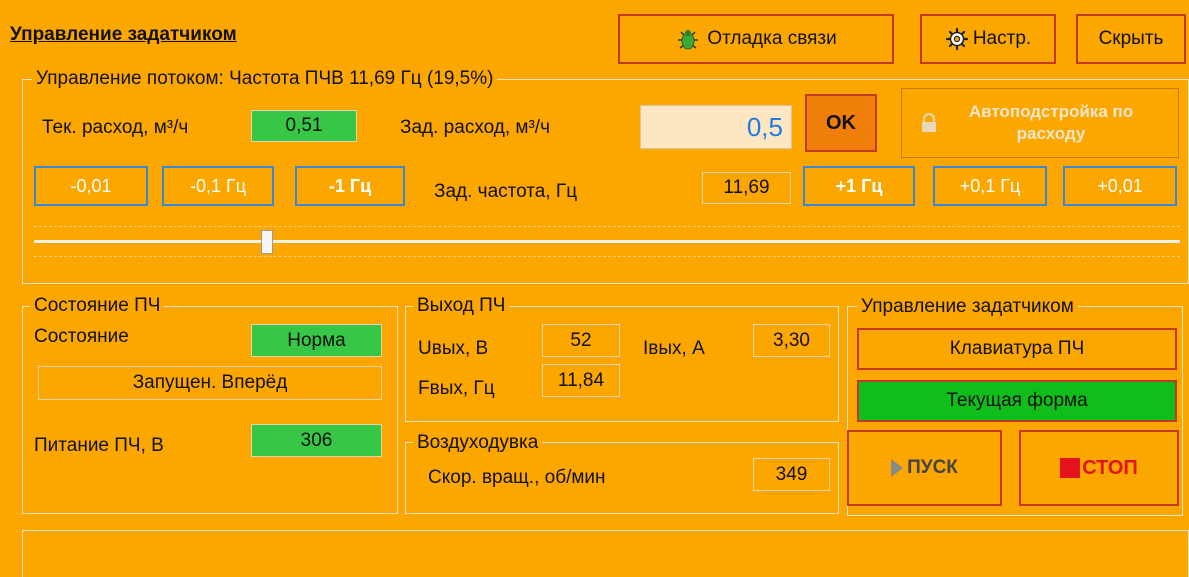 This screenshot has height=577, width=1189. What do you see at coordinates (304, 126) in the screenshot?
I see `current-flow-value: 0,51` at bounding box center [304, 126].